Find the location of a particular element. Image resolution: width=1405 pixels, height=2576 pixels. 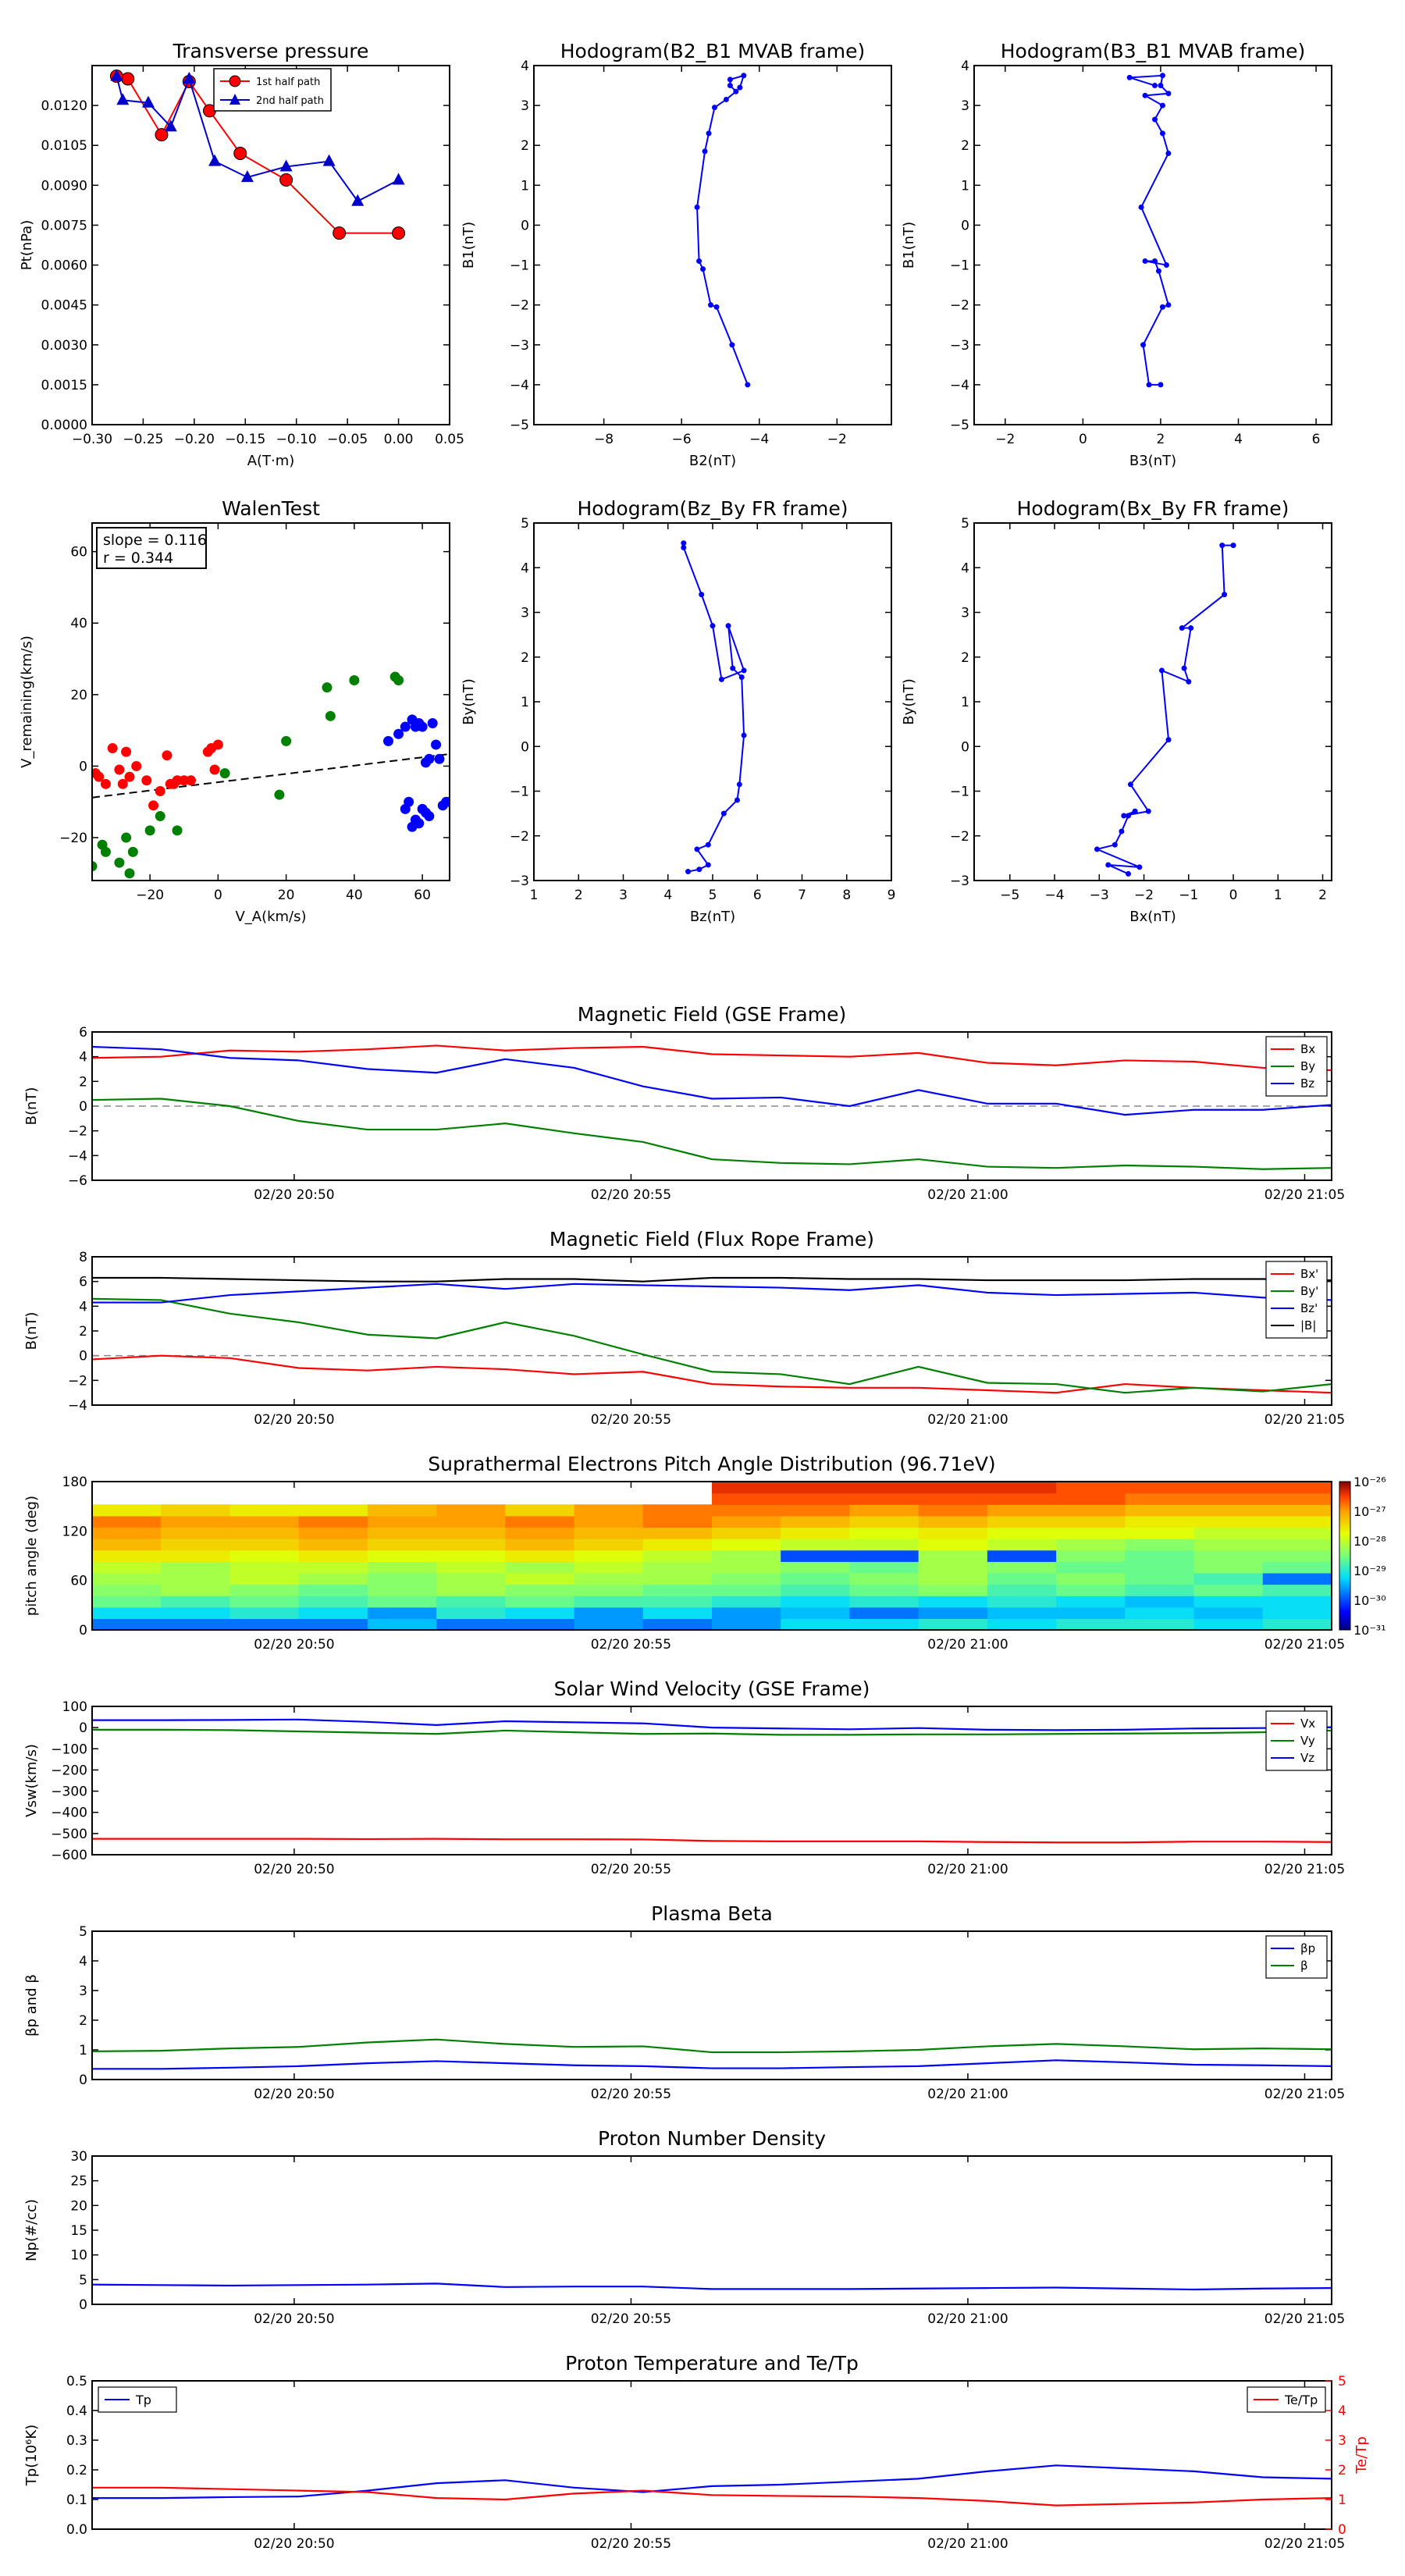

x-tick-label: 4 is located at coordinates (1238, 439).